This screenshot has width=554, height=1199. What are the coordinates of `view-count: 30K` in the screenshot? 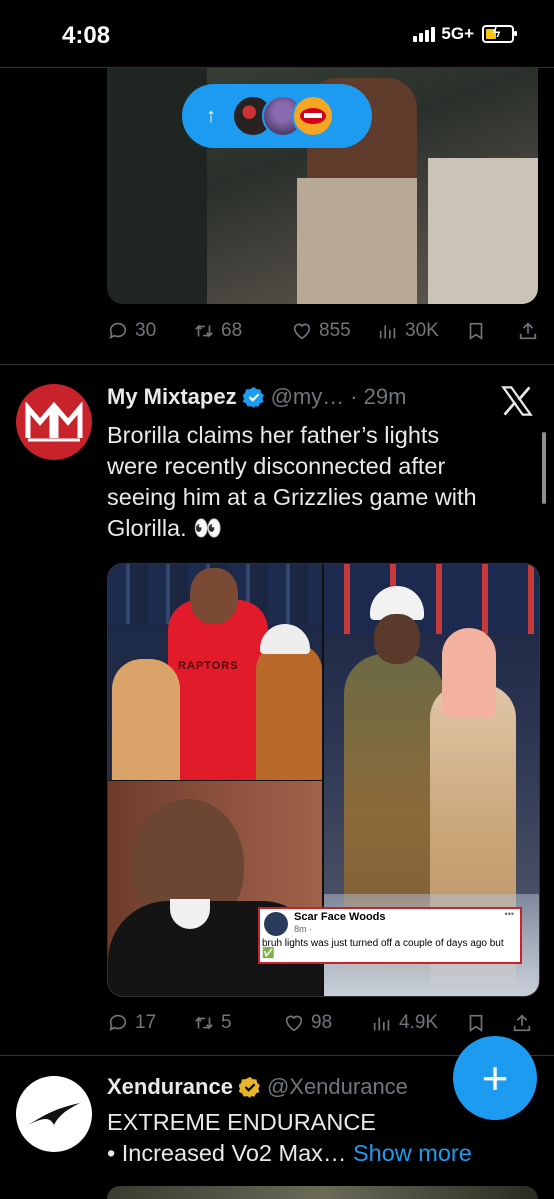 It's located at (422, 330).